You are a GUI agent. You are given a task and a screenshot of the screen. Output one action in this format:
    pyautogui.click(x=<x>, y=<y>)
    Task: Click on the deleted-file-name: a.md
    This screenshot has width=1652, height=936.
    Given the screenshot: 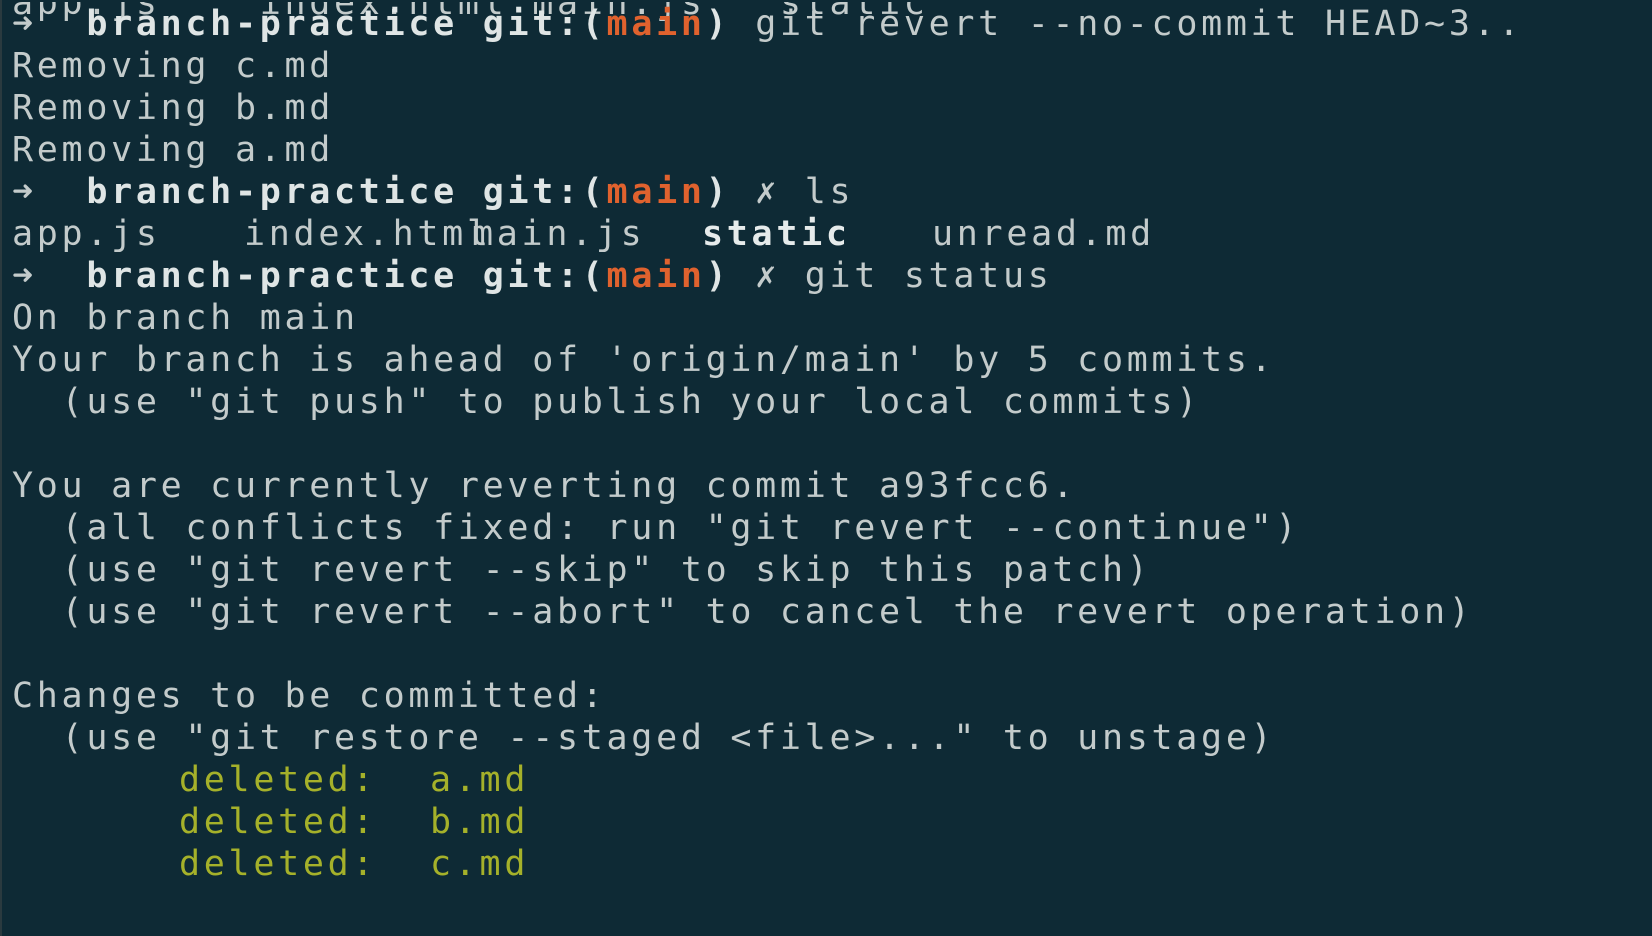 What is the action you would take?
    pyautogui.click(x=480, y=780)
    